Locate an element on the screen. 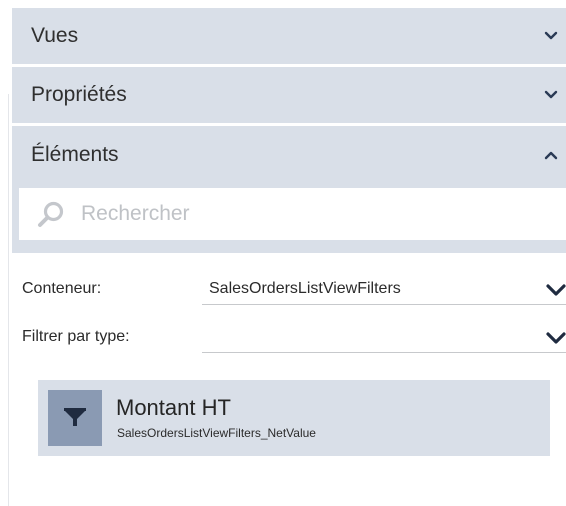 The width and height of the screenshot is (566, 506). accordion-header-elements-label: Éléments is located at coordinates (75, 154).